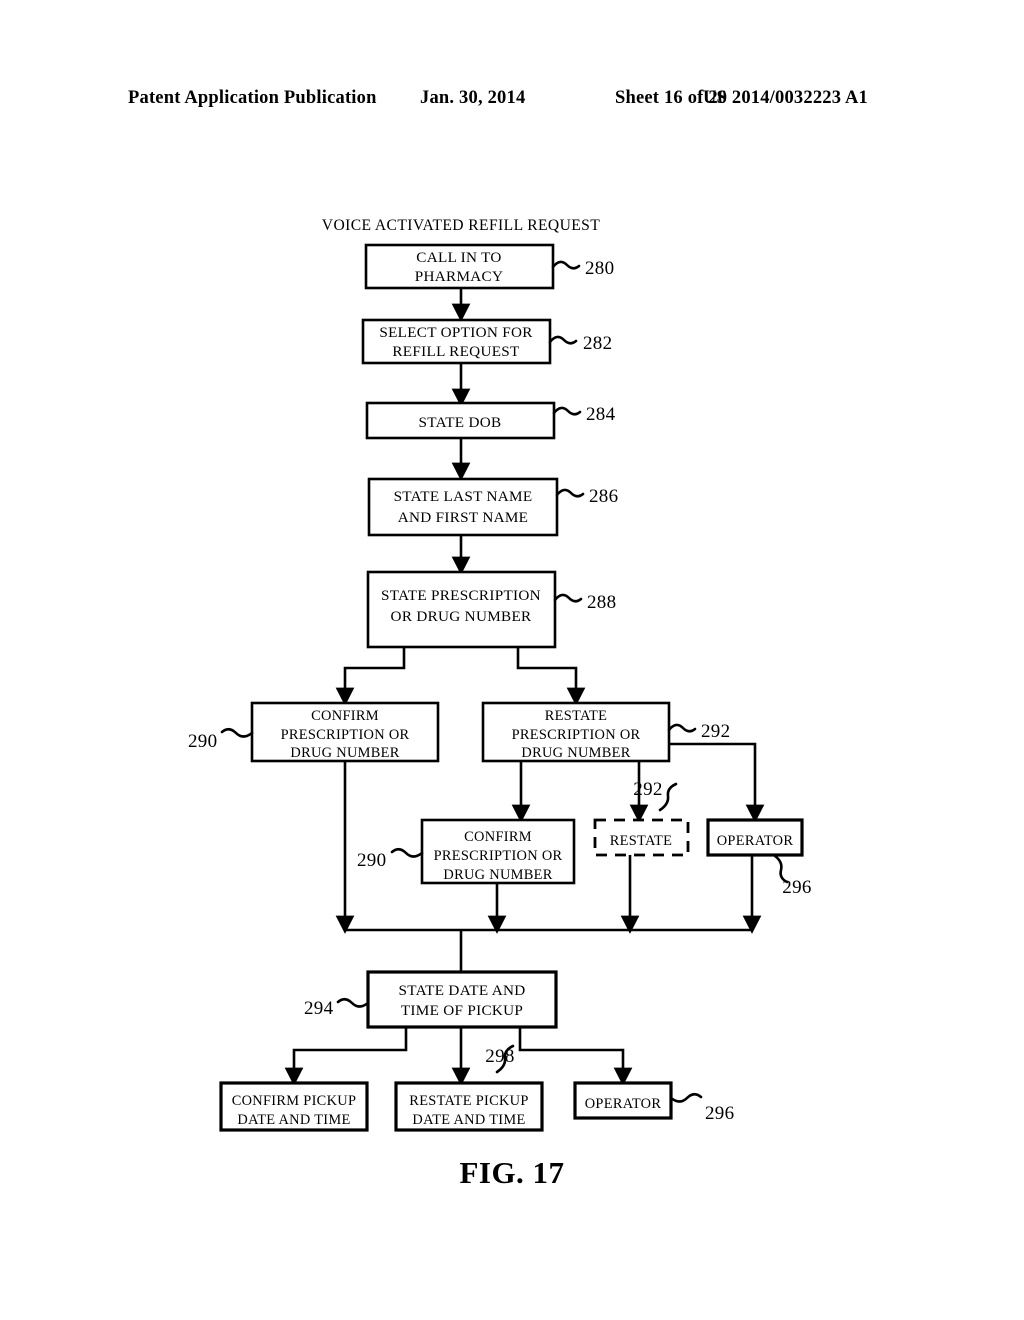 The height and width of the screenshot is (1320, 1024). Describe the element at coordinates (717, 782) in the screenshot. I see `connector-292a-296a` at that location.